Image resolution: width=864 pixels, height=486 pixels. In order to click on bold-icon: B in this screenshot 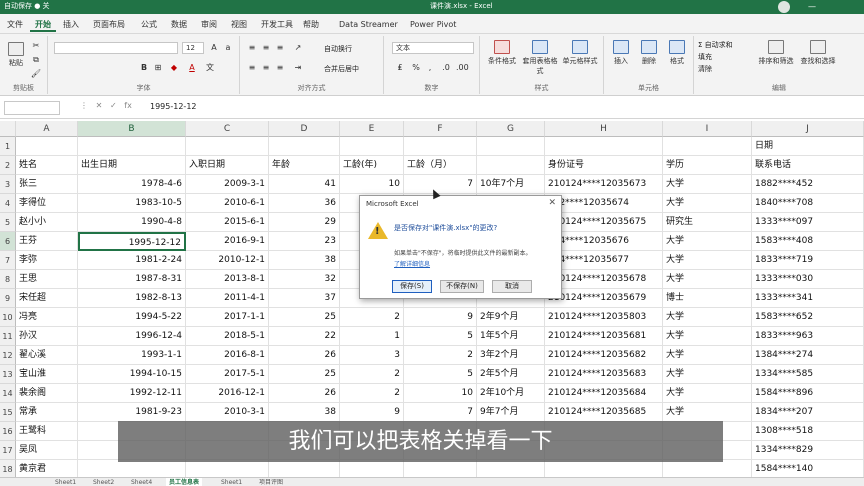, I will do `click(144, 67)`.